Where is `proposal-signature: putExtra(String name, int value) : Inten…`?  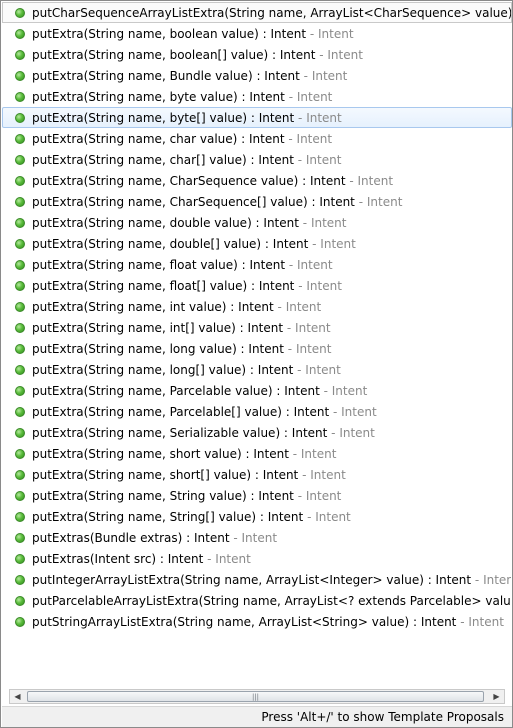 proposal-signature: putExtra(String name, int value) : Inten… is located at coordinates (153, 307).